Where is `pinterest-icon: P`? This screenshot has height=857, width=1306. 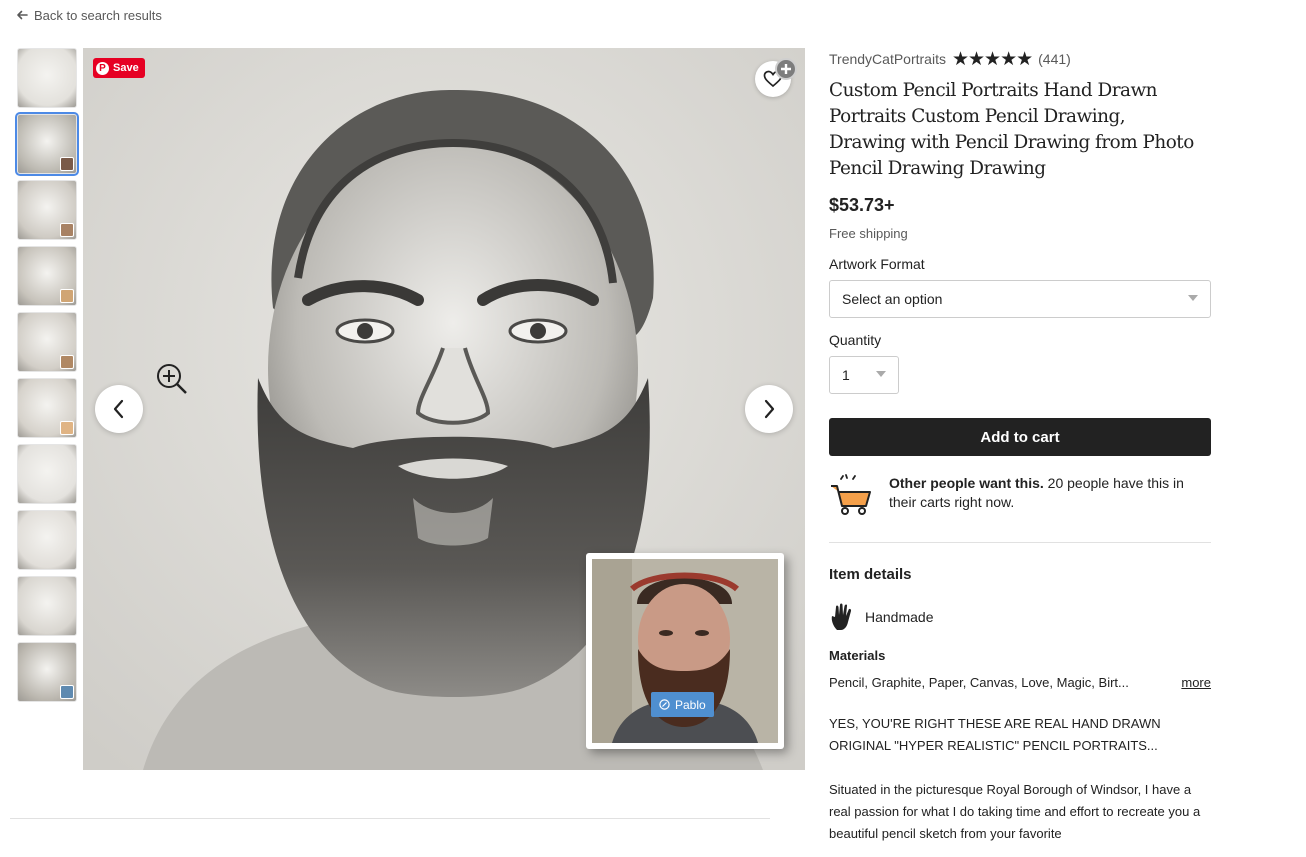
pinterest-icon: P is located at coordinates (102, 68).